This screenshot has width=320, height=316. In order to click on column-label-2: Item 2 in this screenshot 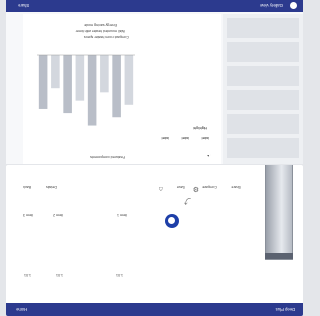, I will do `click(58, 215)`.